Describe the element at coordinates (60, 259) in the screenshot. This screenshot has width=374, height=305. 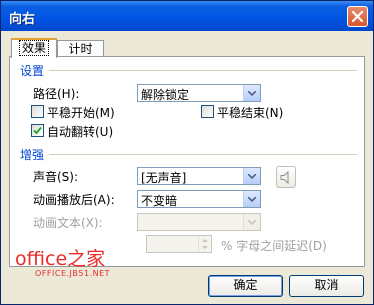
I see `watermark-logo: office之家` at that location.